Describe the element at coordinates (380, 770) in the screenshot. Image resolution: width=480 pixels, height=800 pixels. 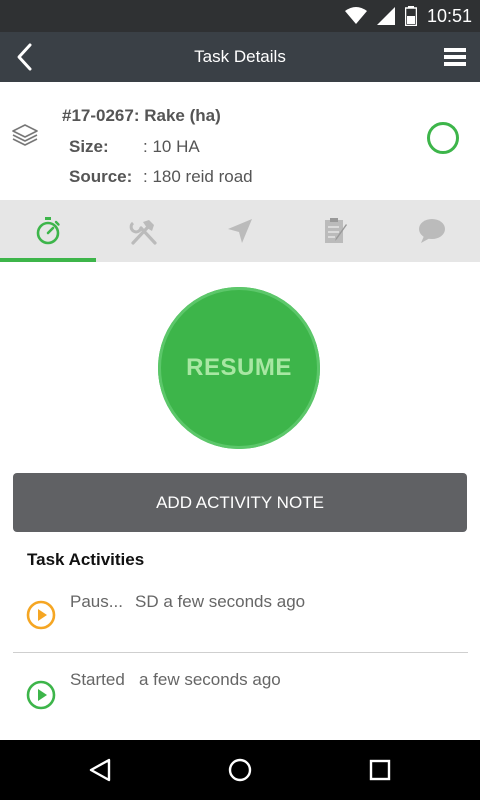
I see `nav-recents-icon` at that location.